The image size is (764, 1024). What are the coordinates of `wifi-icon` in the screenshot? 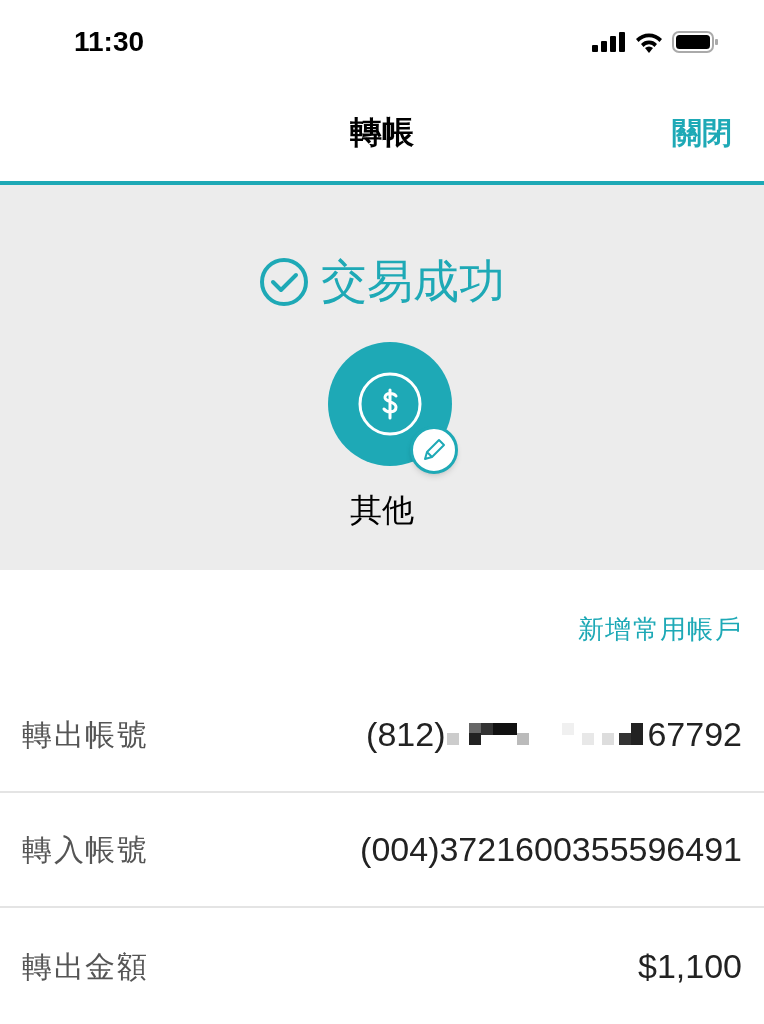 It's located at (649, 41).